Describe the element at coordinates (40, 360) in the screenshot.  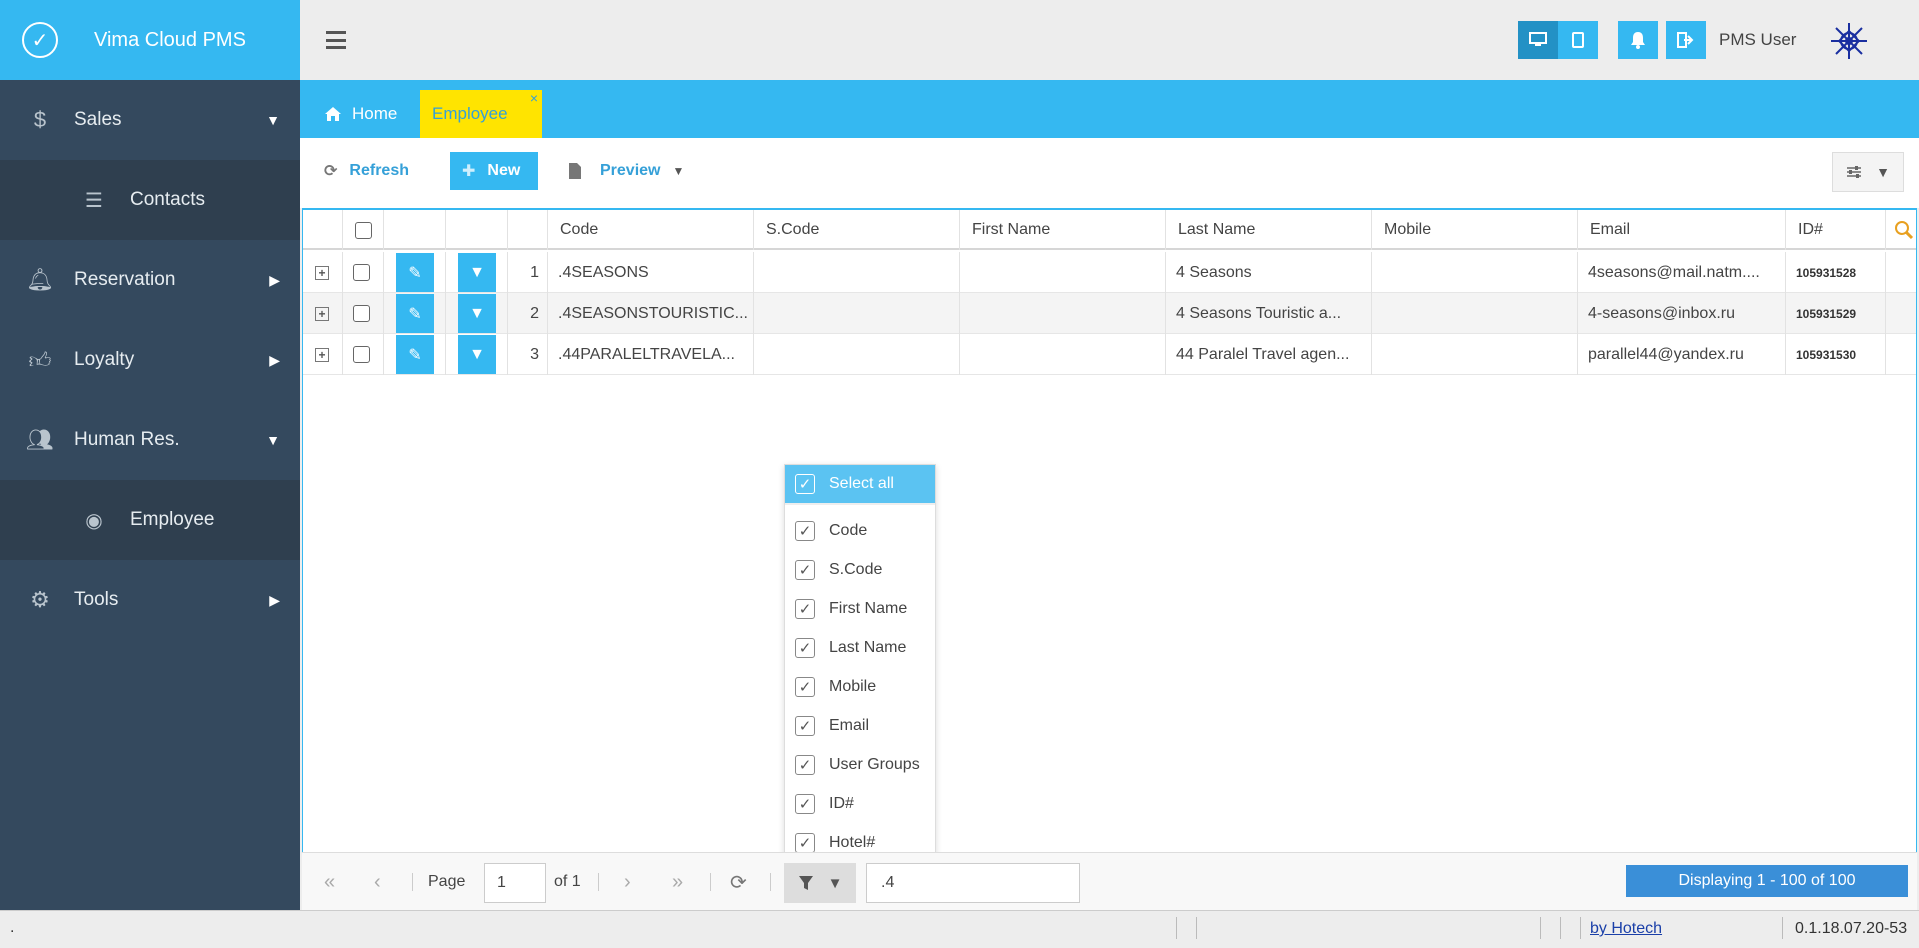
I see `thumbs-up-icon: 👍︎` at that location.